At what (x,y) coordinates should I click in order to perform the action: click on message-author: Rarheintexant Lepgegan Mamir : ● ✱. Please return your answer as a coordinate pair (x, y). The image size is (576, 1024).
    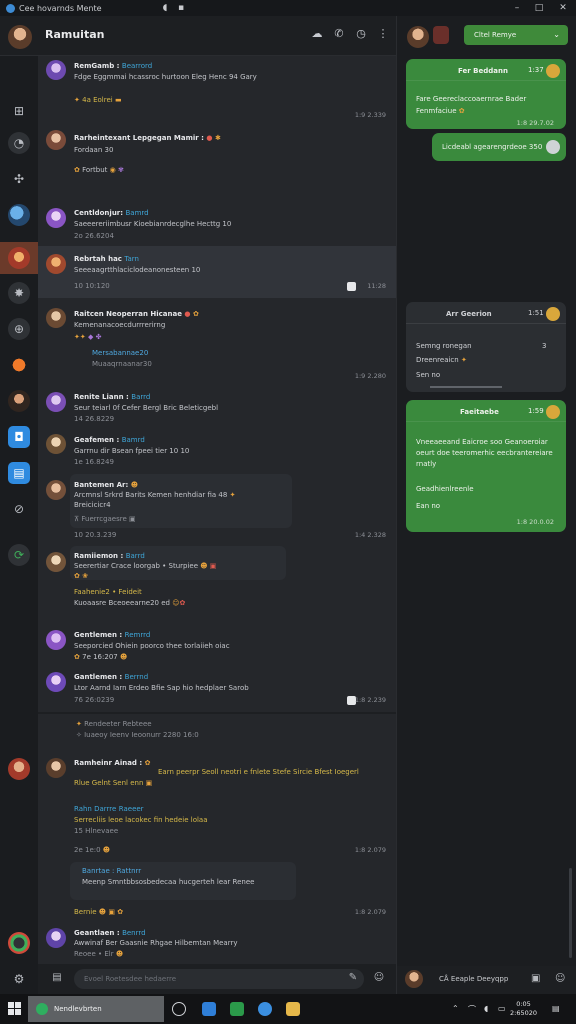
    Looking at the image, I should click on (147, 138).